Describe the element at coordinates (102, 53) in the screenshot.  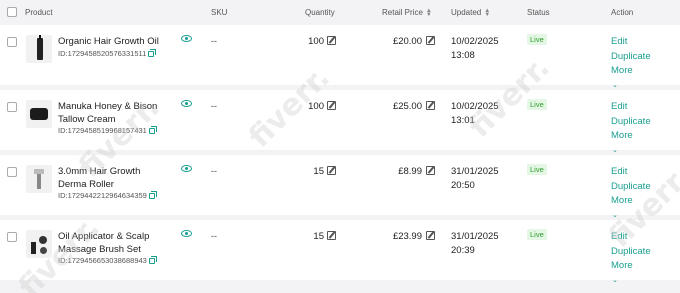
I see `product-id-text: ID:1729458520576331511` at that location.